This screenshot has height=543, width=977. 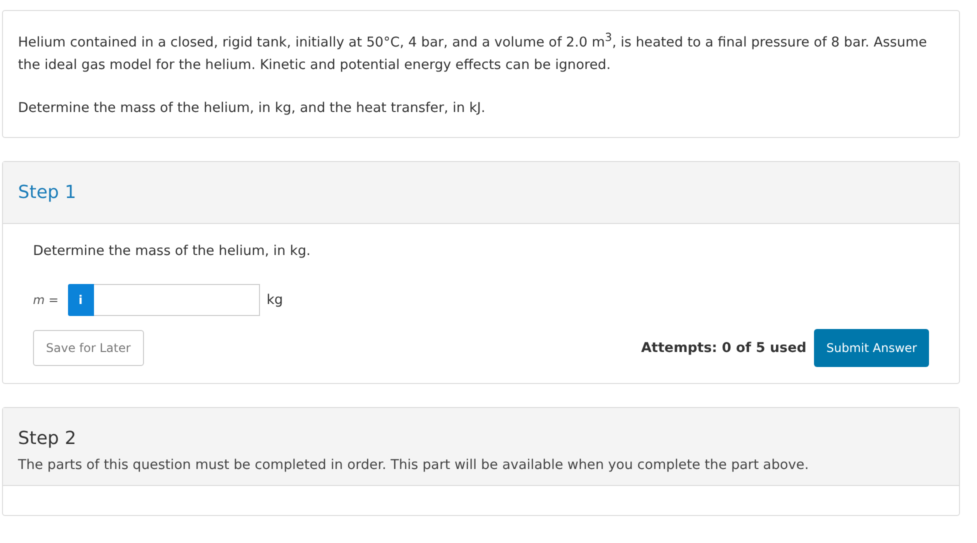 What do you see at coordinates (274, 300) in the screenshot?
I see `unit-label: kg` at bounding box center [274, 300].